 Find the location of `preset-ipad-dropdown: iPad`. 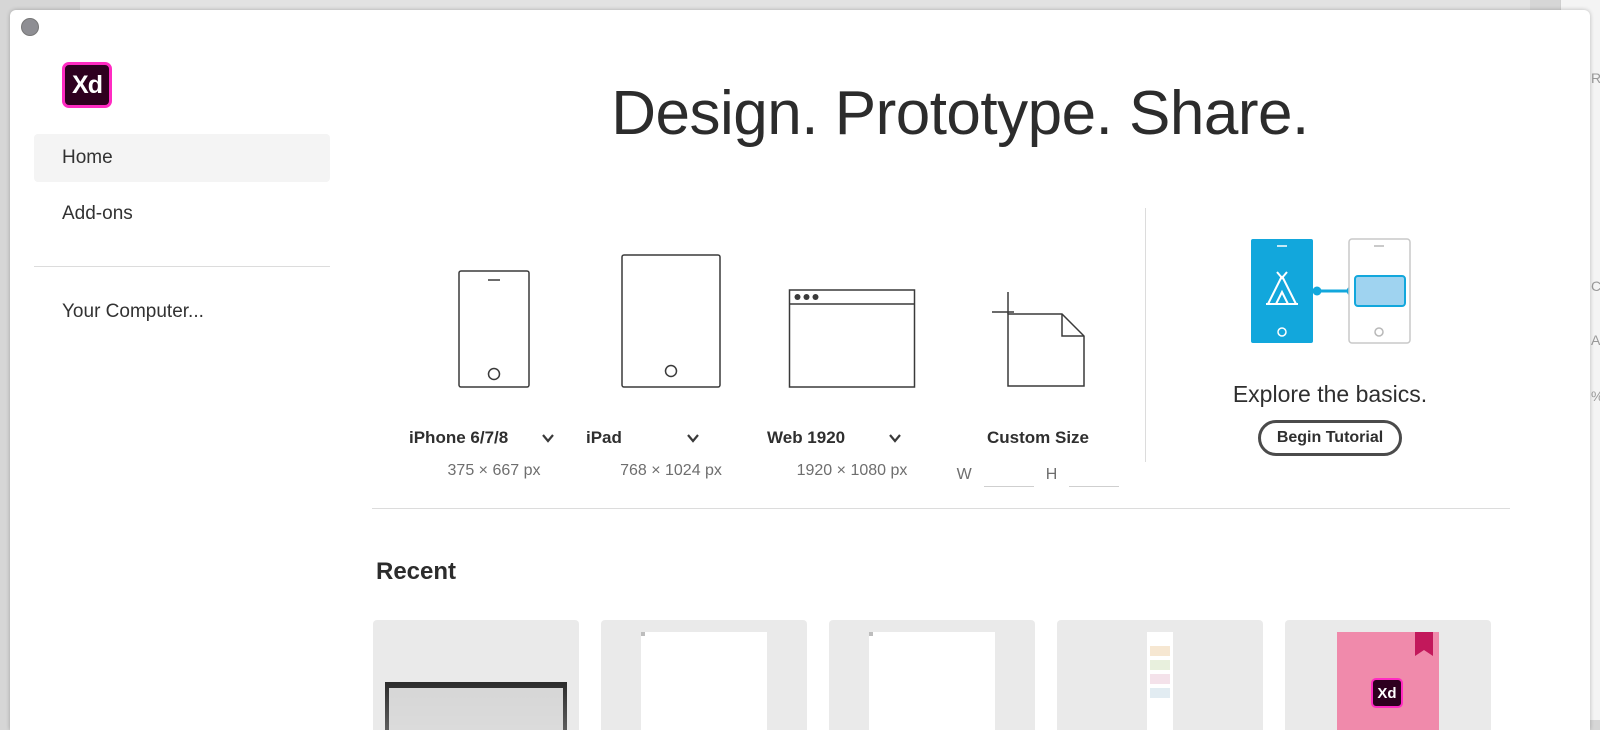

preset-ipad-dropdown: iPad is located at coordinates (671, 438).